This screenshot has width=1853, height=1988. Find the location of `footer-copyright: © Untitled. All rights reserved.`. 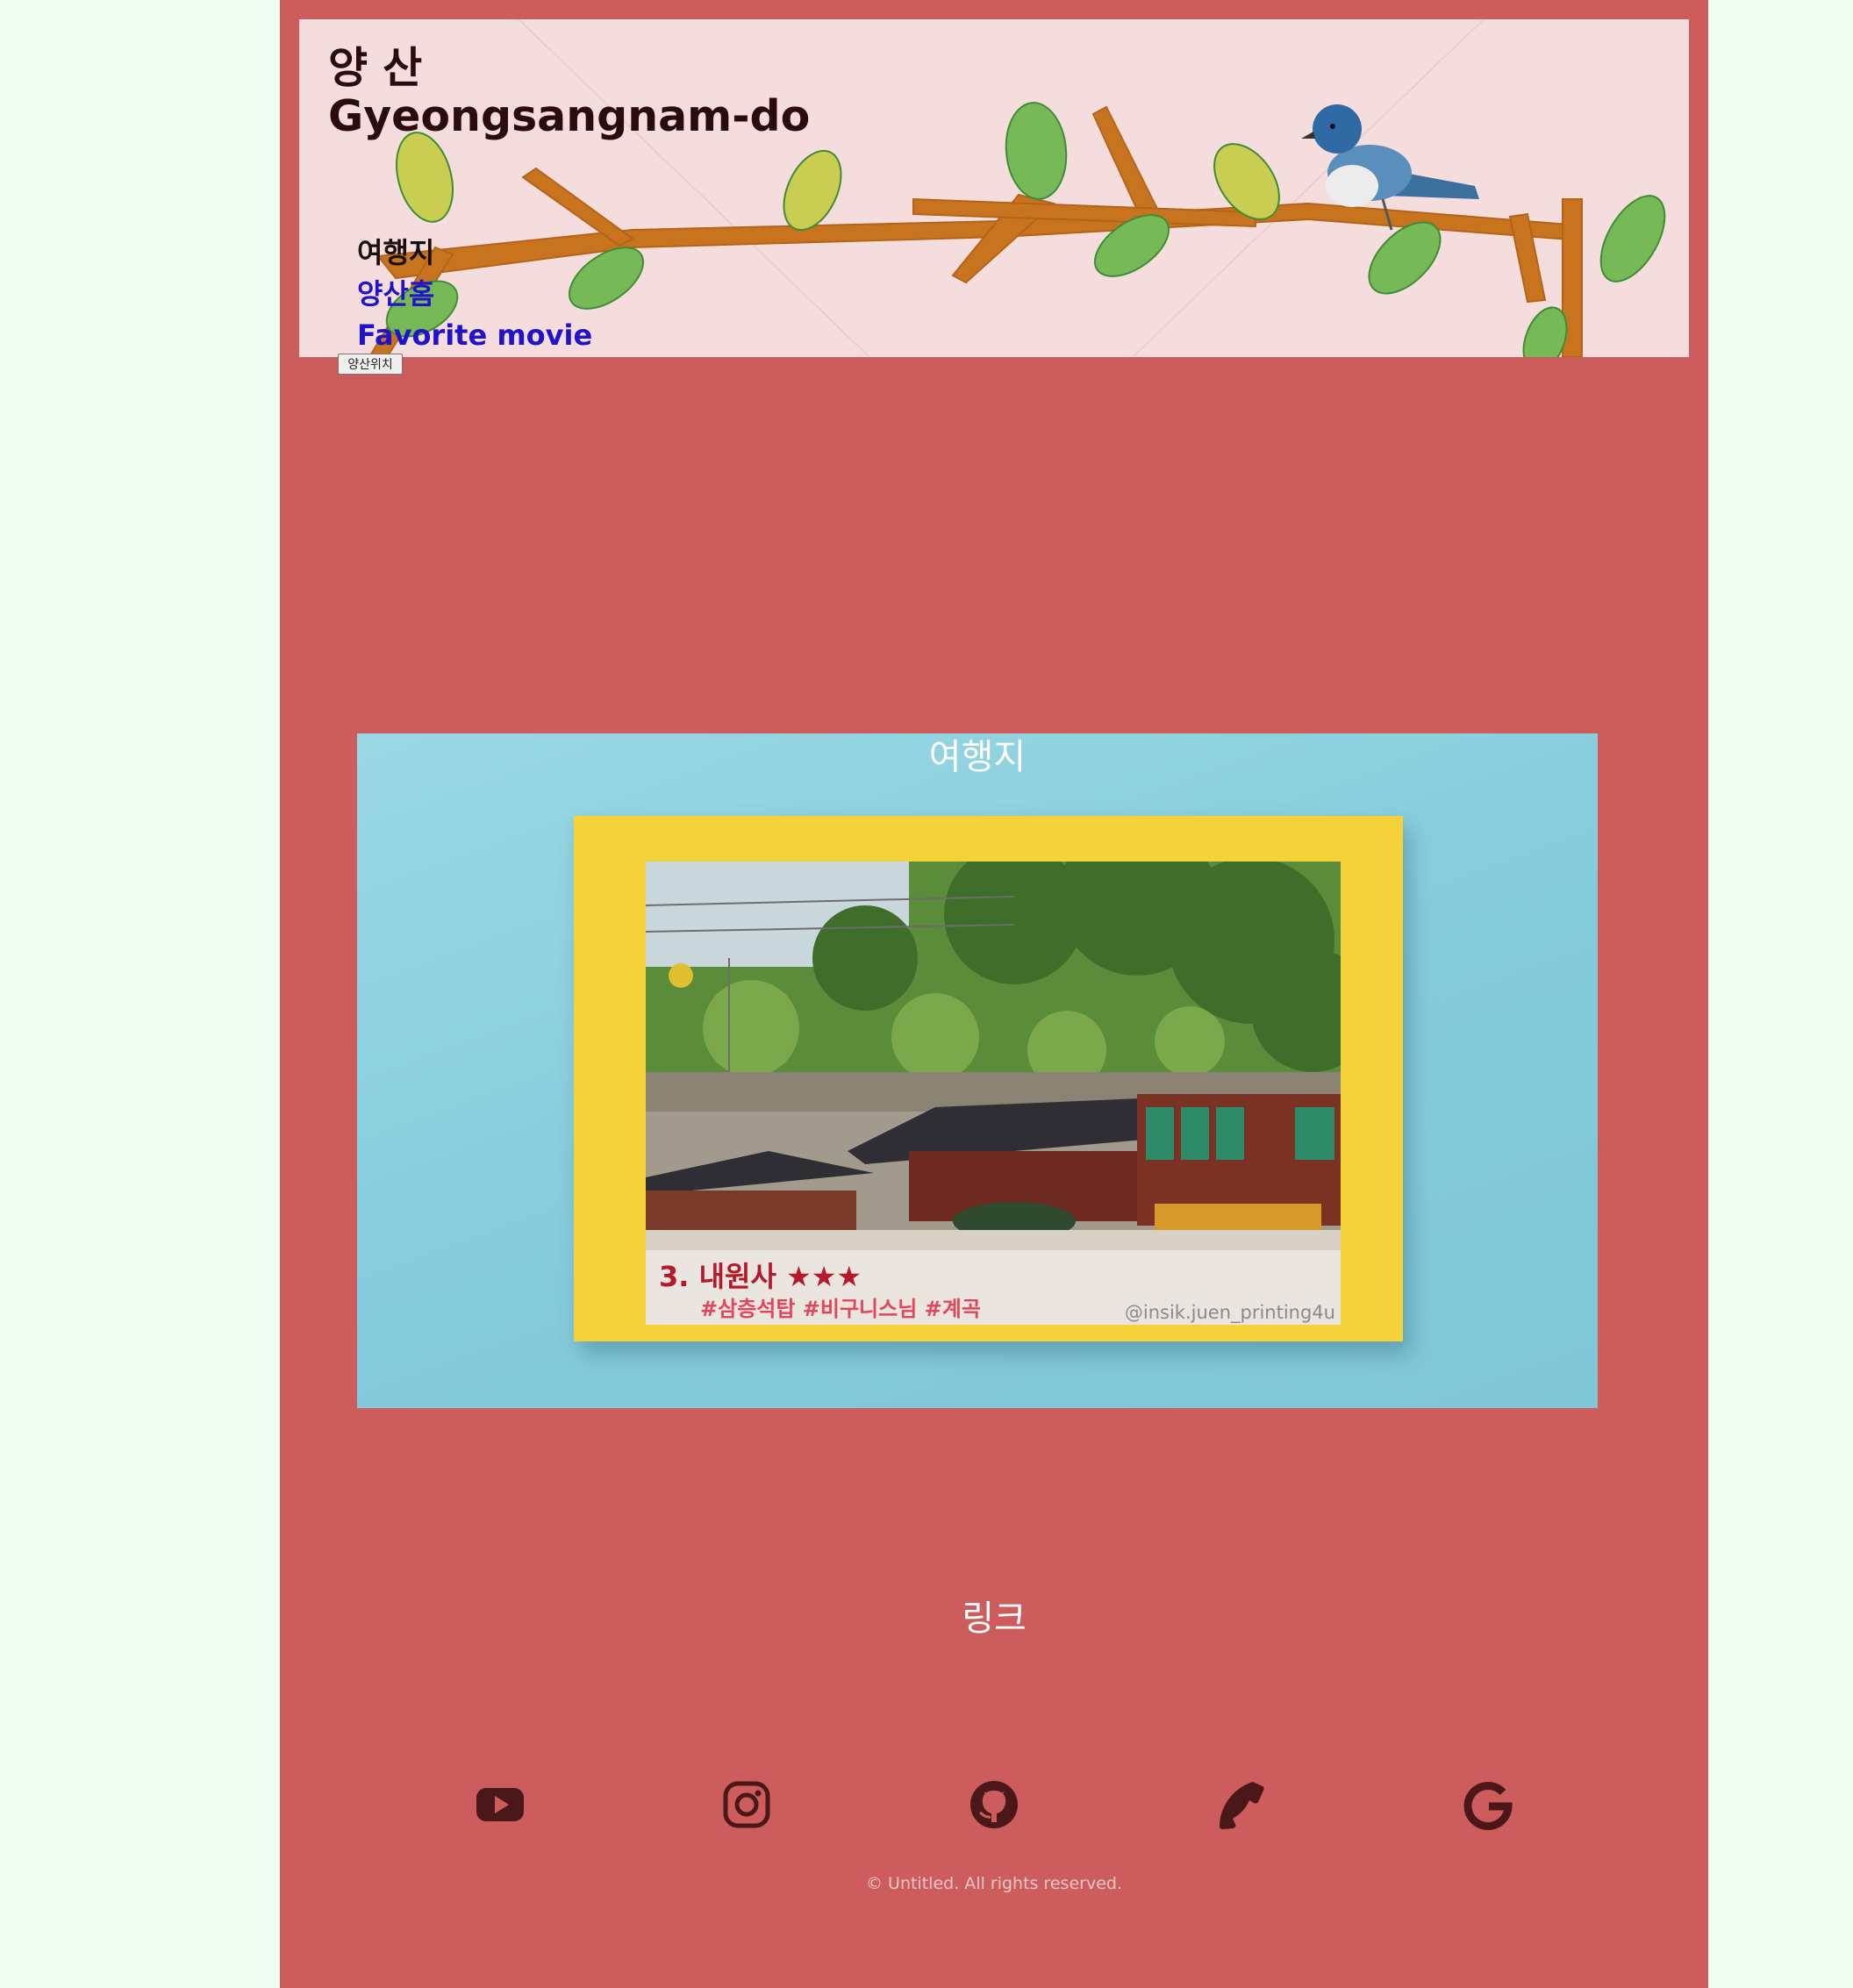

footer-copyright: © Untitled. All rights reserved. is located at coordinates (994, 1883).